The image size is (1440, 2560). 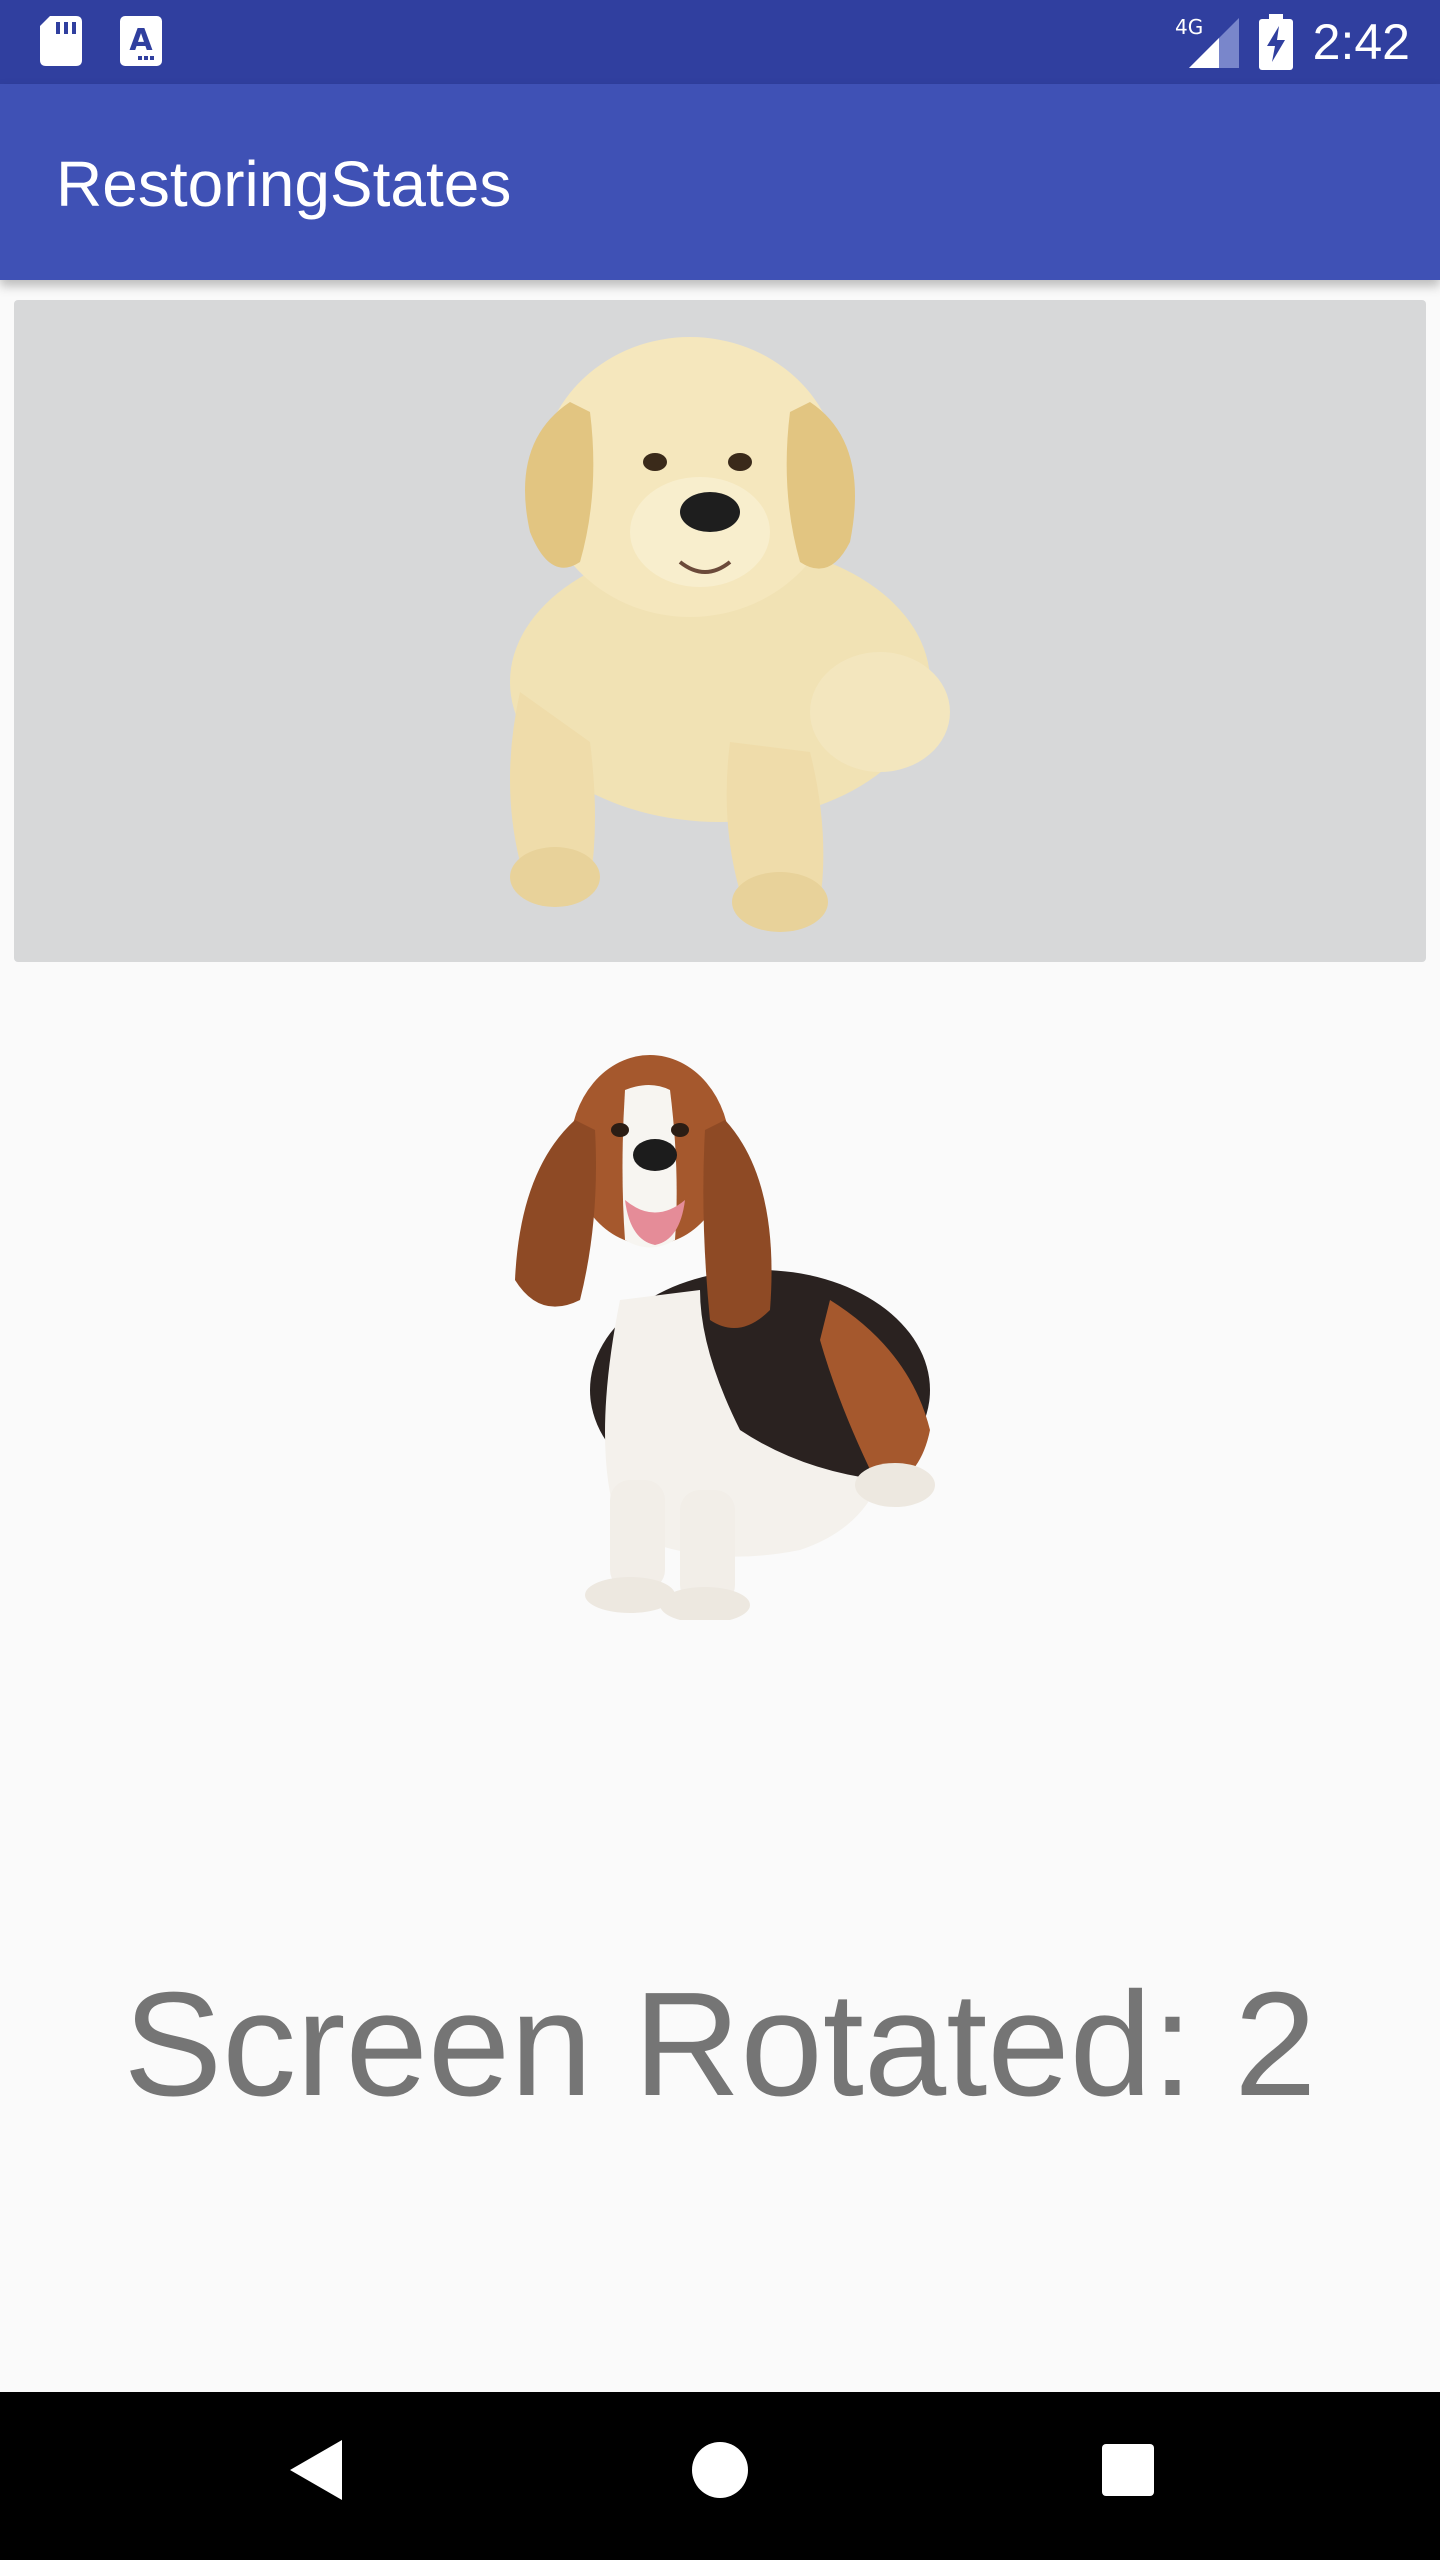 I want to click on accessibility-a-icon: A, so click(x=141, y=41).